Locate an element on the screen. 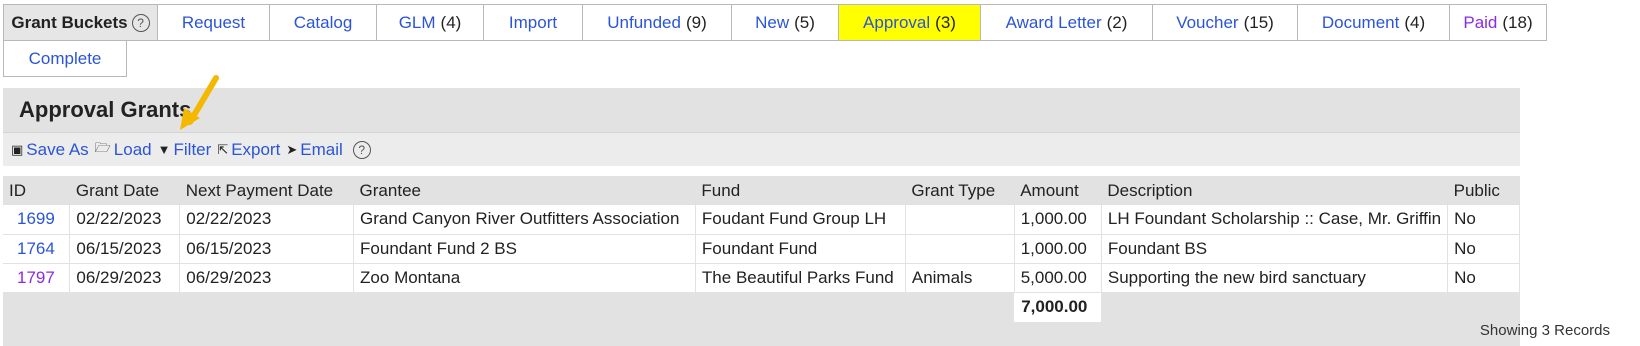 The image size is (1640, 346). cell-id: 1797 is located at coordinates (37, 278).